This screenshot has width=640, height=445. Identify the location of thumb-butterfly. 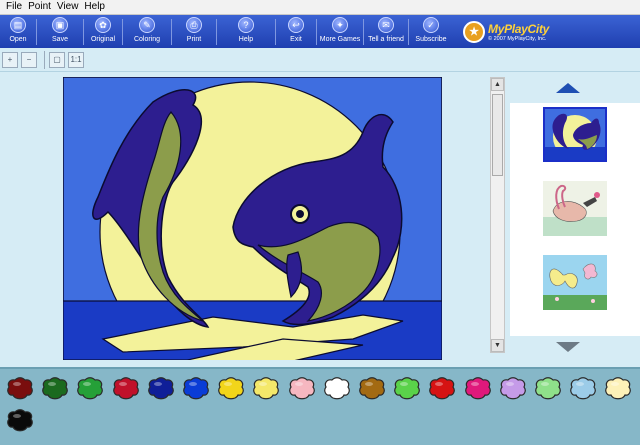
(575, 282).